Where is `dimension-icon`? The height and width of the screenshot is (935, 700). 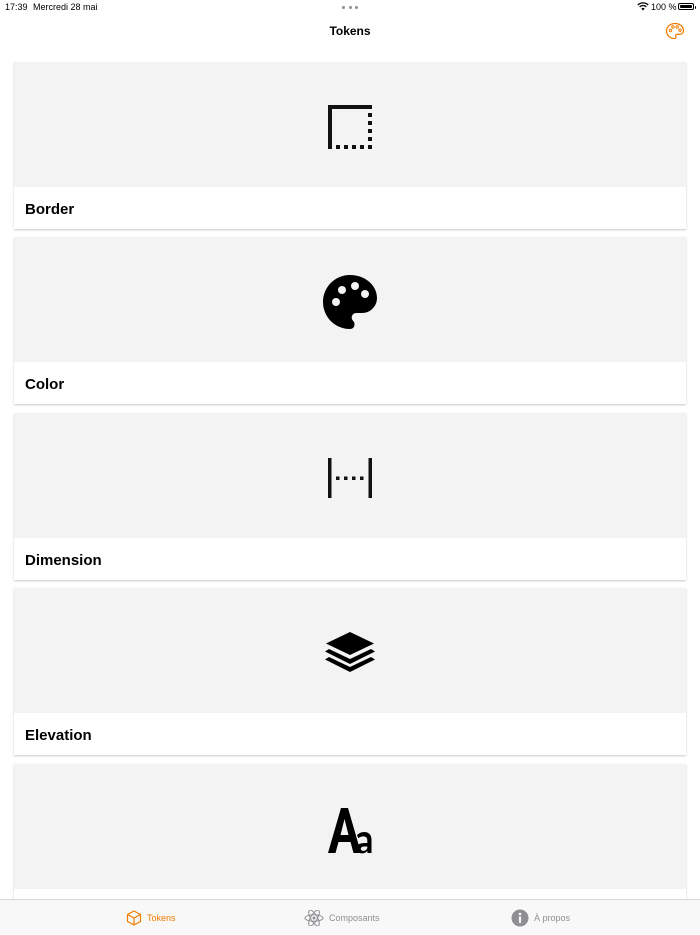 dimension-icon is located at coordinates (350, 478).